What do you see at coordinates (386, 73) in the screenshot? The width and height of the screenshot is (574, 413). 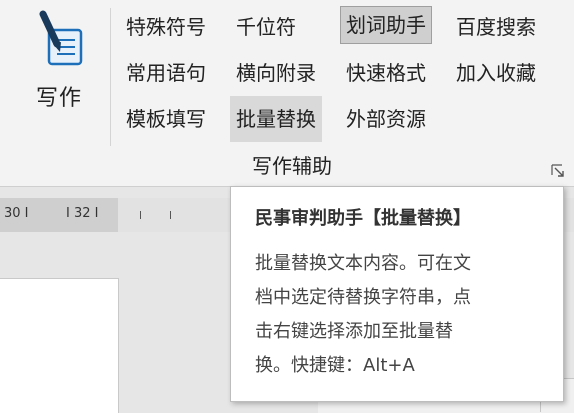 I see `quick-format-button: 快速格式` at bounding box center [386, 73].